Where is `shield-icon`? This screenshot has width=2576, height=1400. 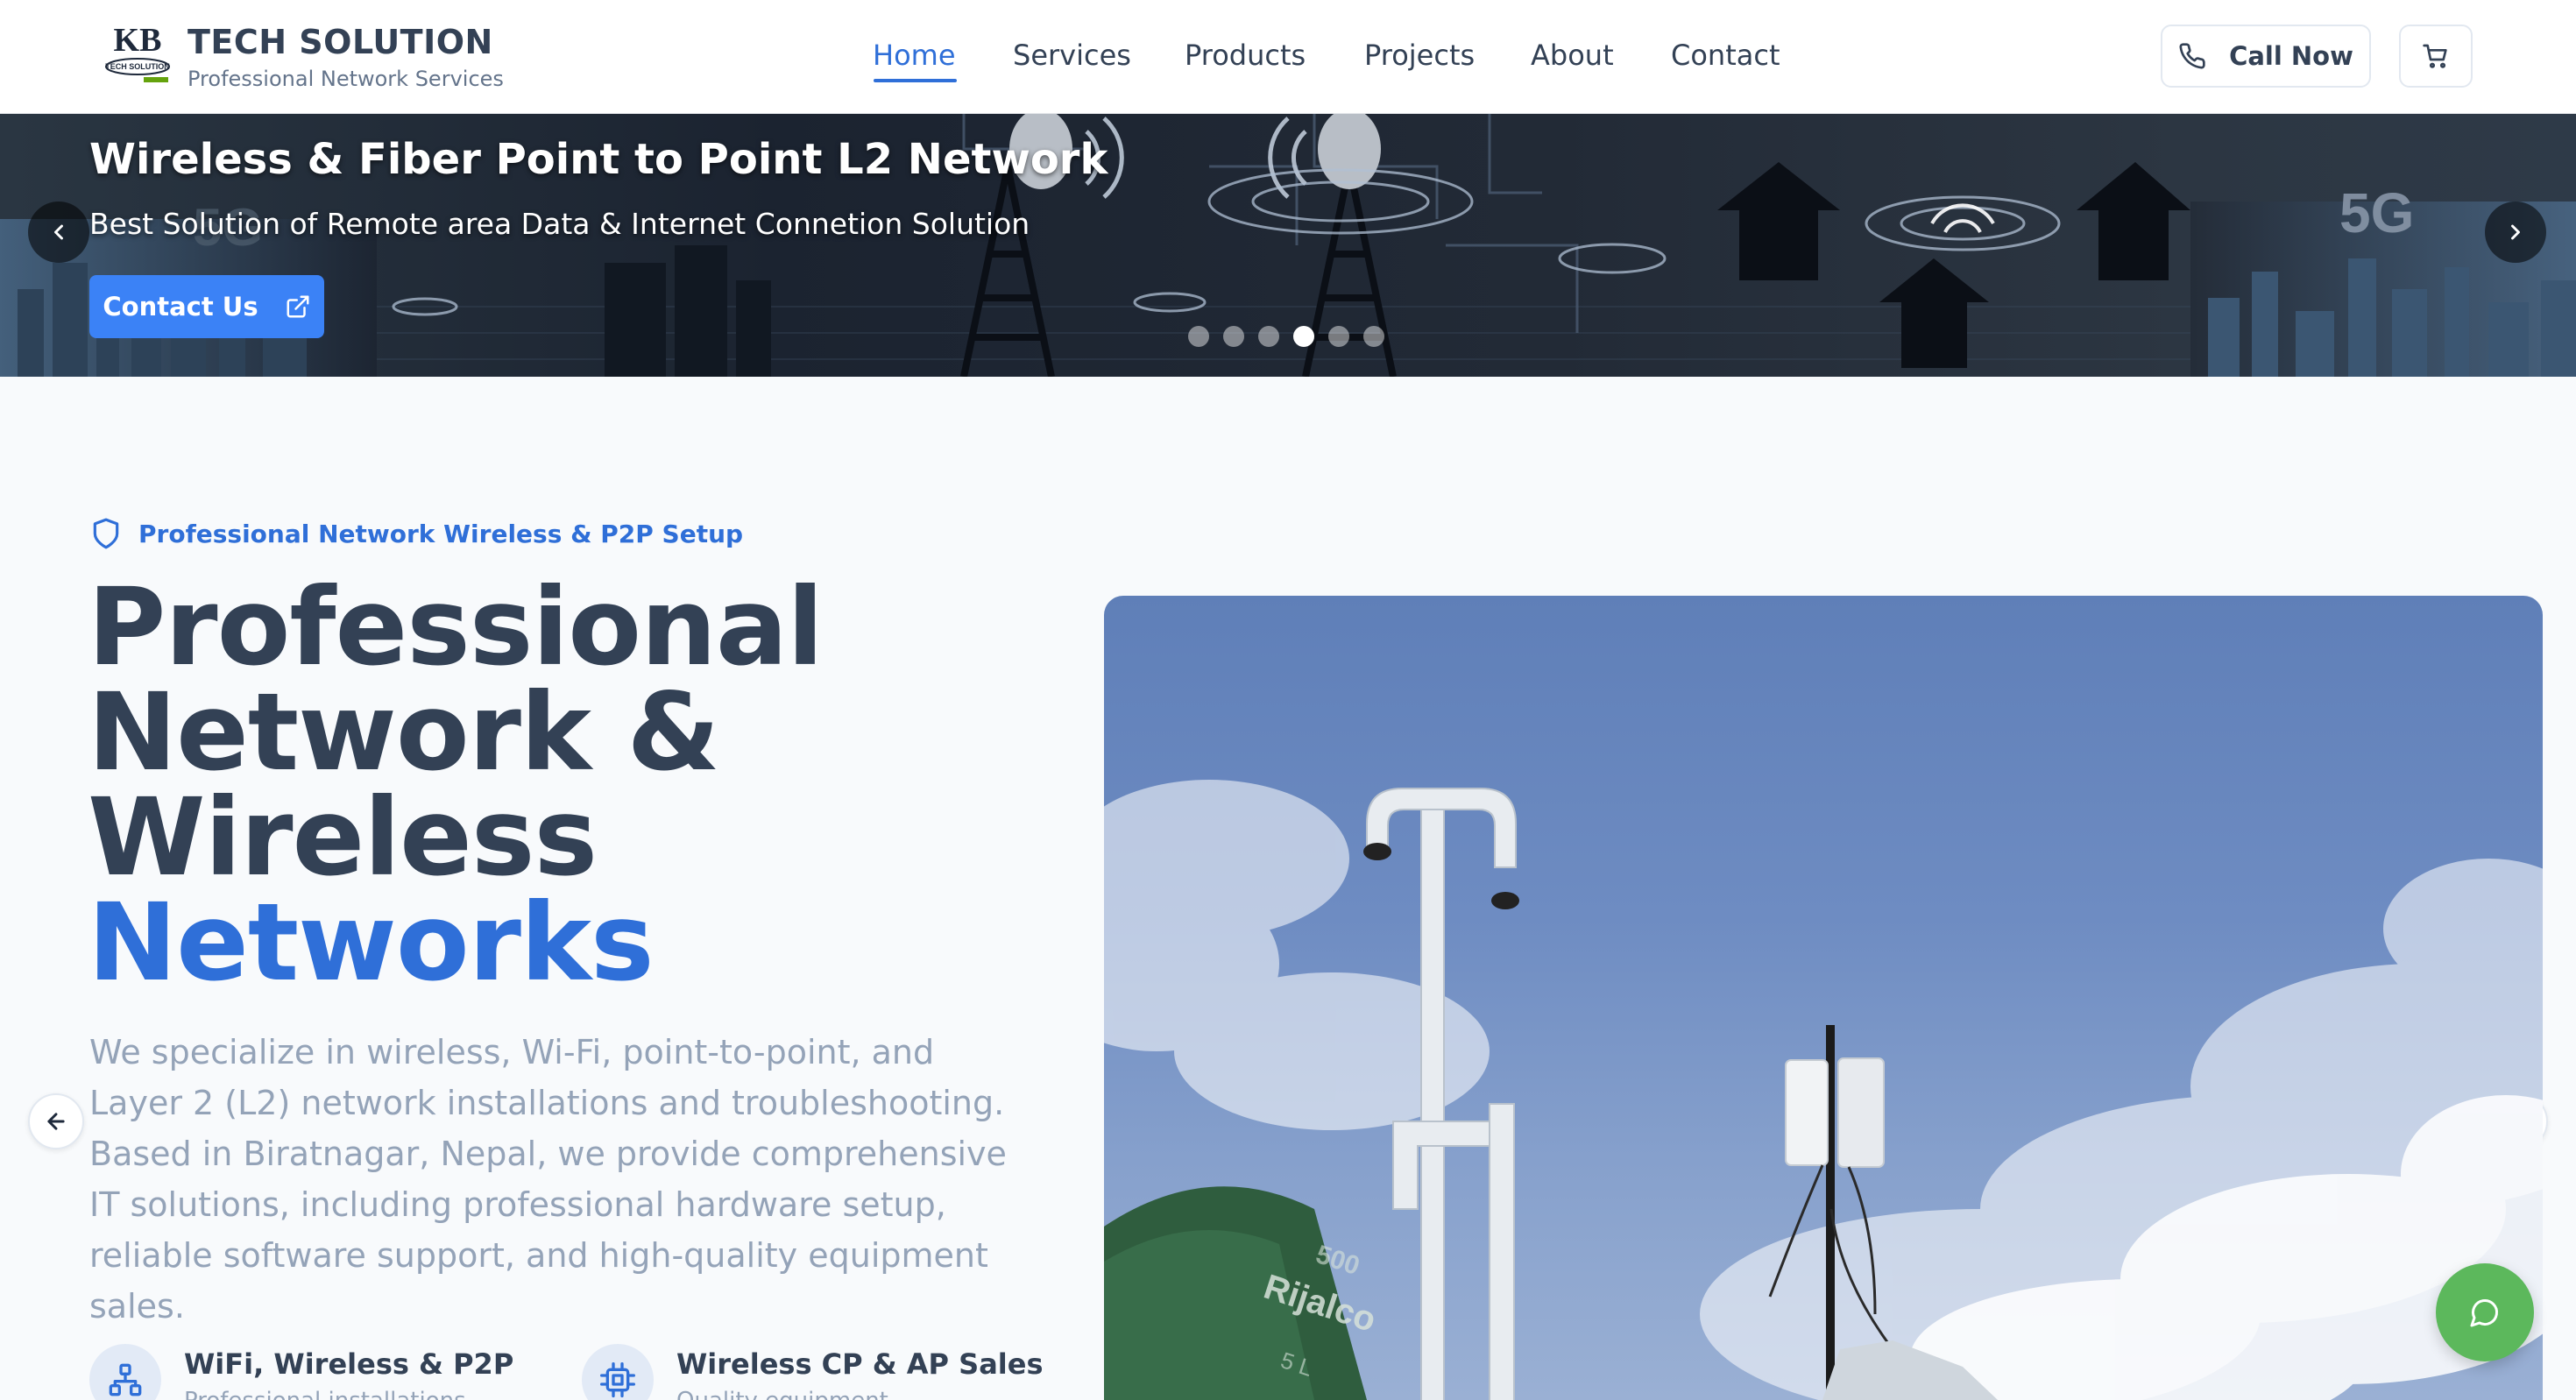 shield-icon is located at coordinates (106, 533).